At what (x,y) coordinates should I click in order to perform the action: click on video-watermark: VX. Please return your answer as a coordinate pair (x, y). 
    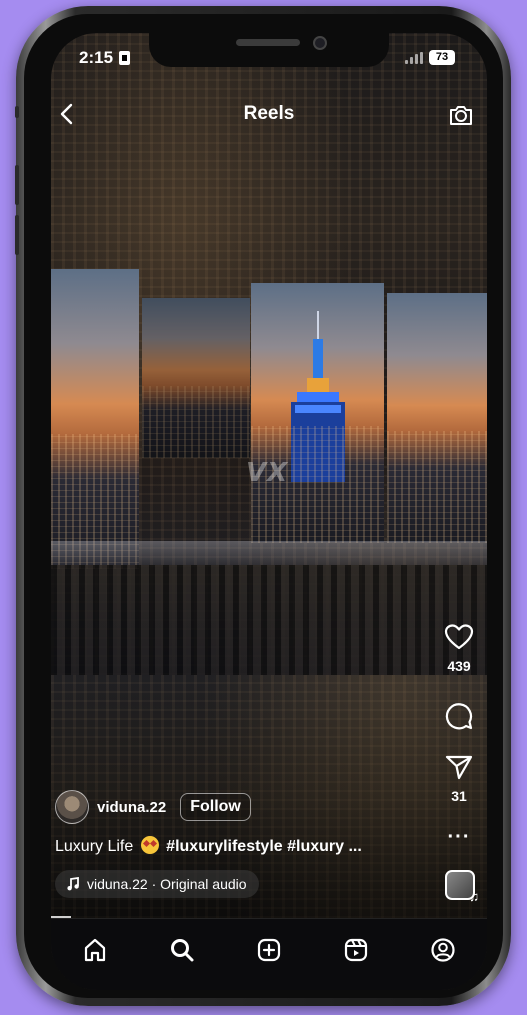
    Looking at the image, I should click on (267, 473).